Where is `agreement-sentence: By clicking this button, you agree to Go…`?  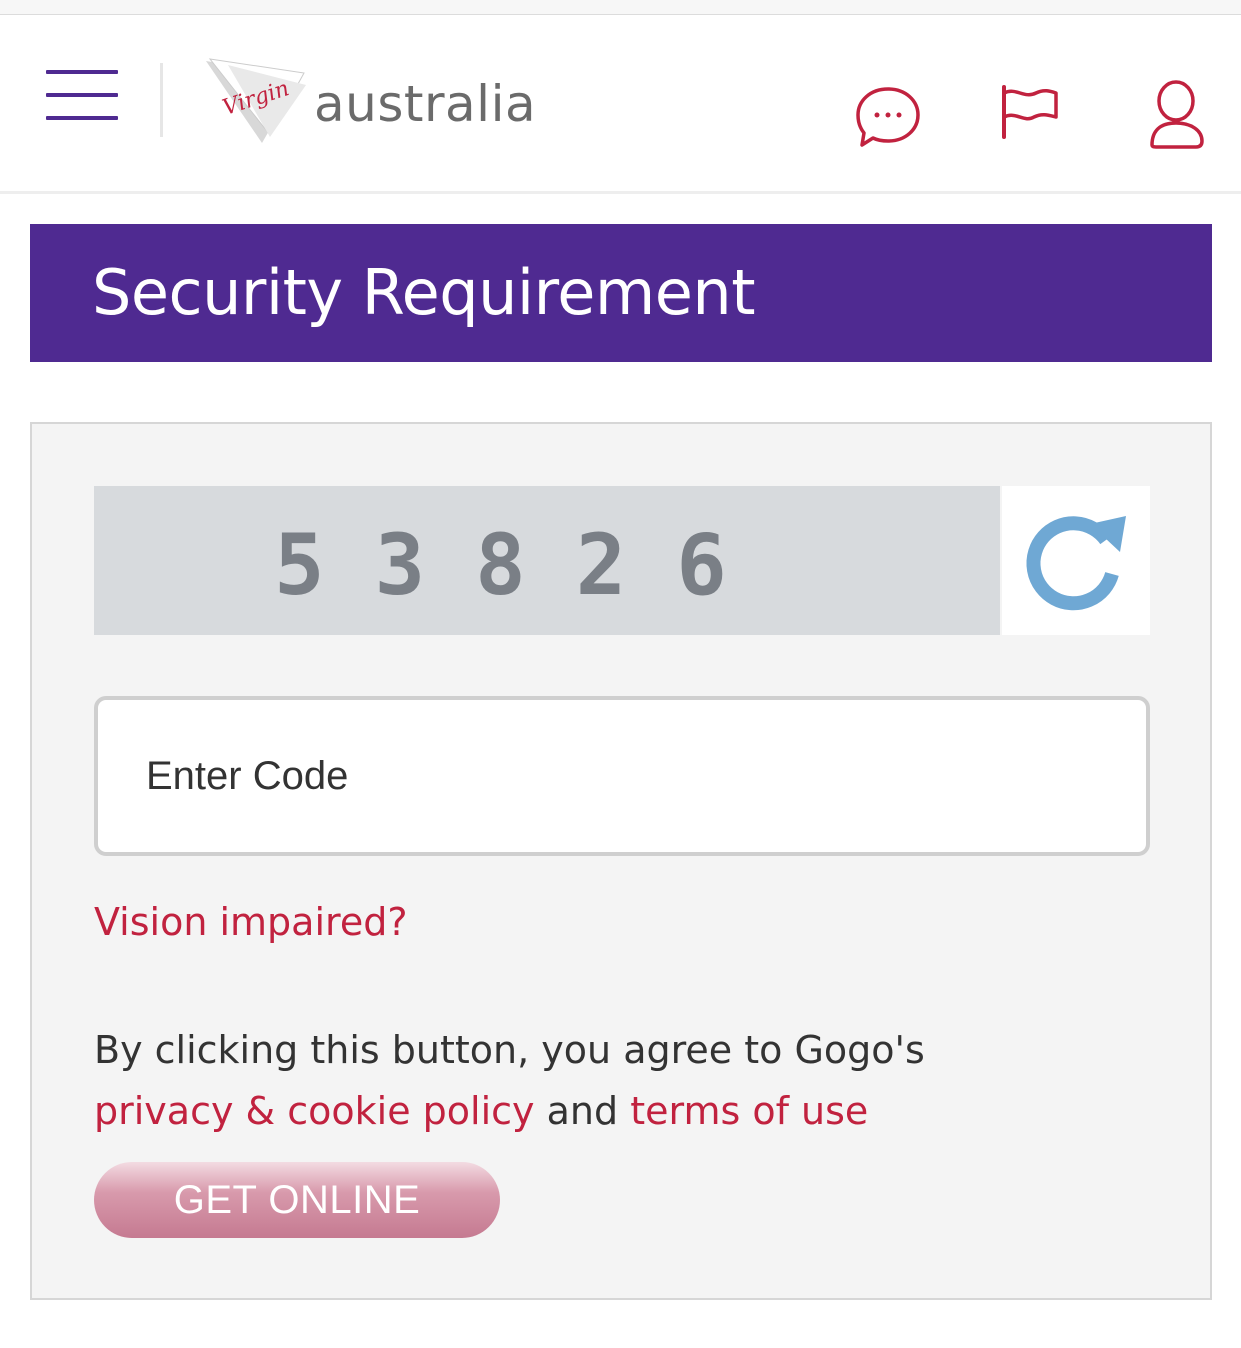 agreement-sentence: By clicking this button, you agree to Go… is located at coordinates (509, 1050).